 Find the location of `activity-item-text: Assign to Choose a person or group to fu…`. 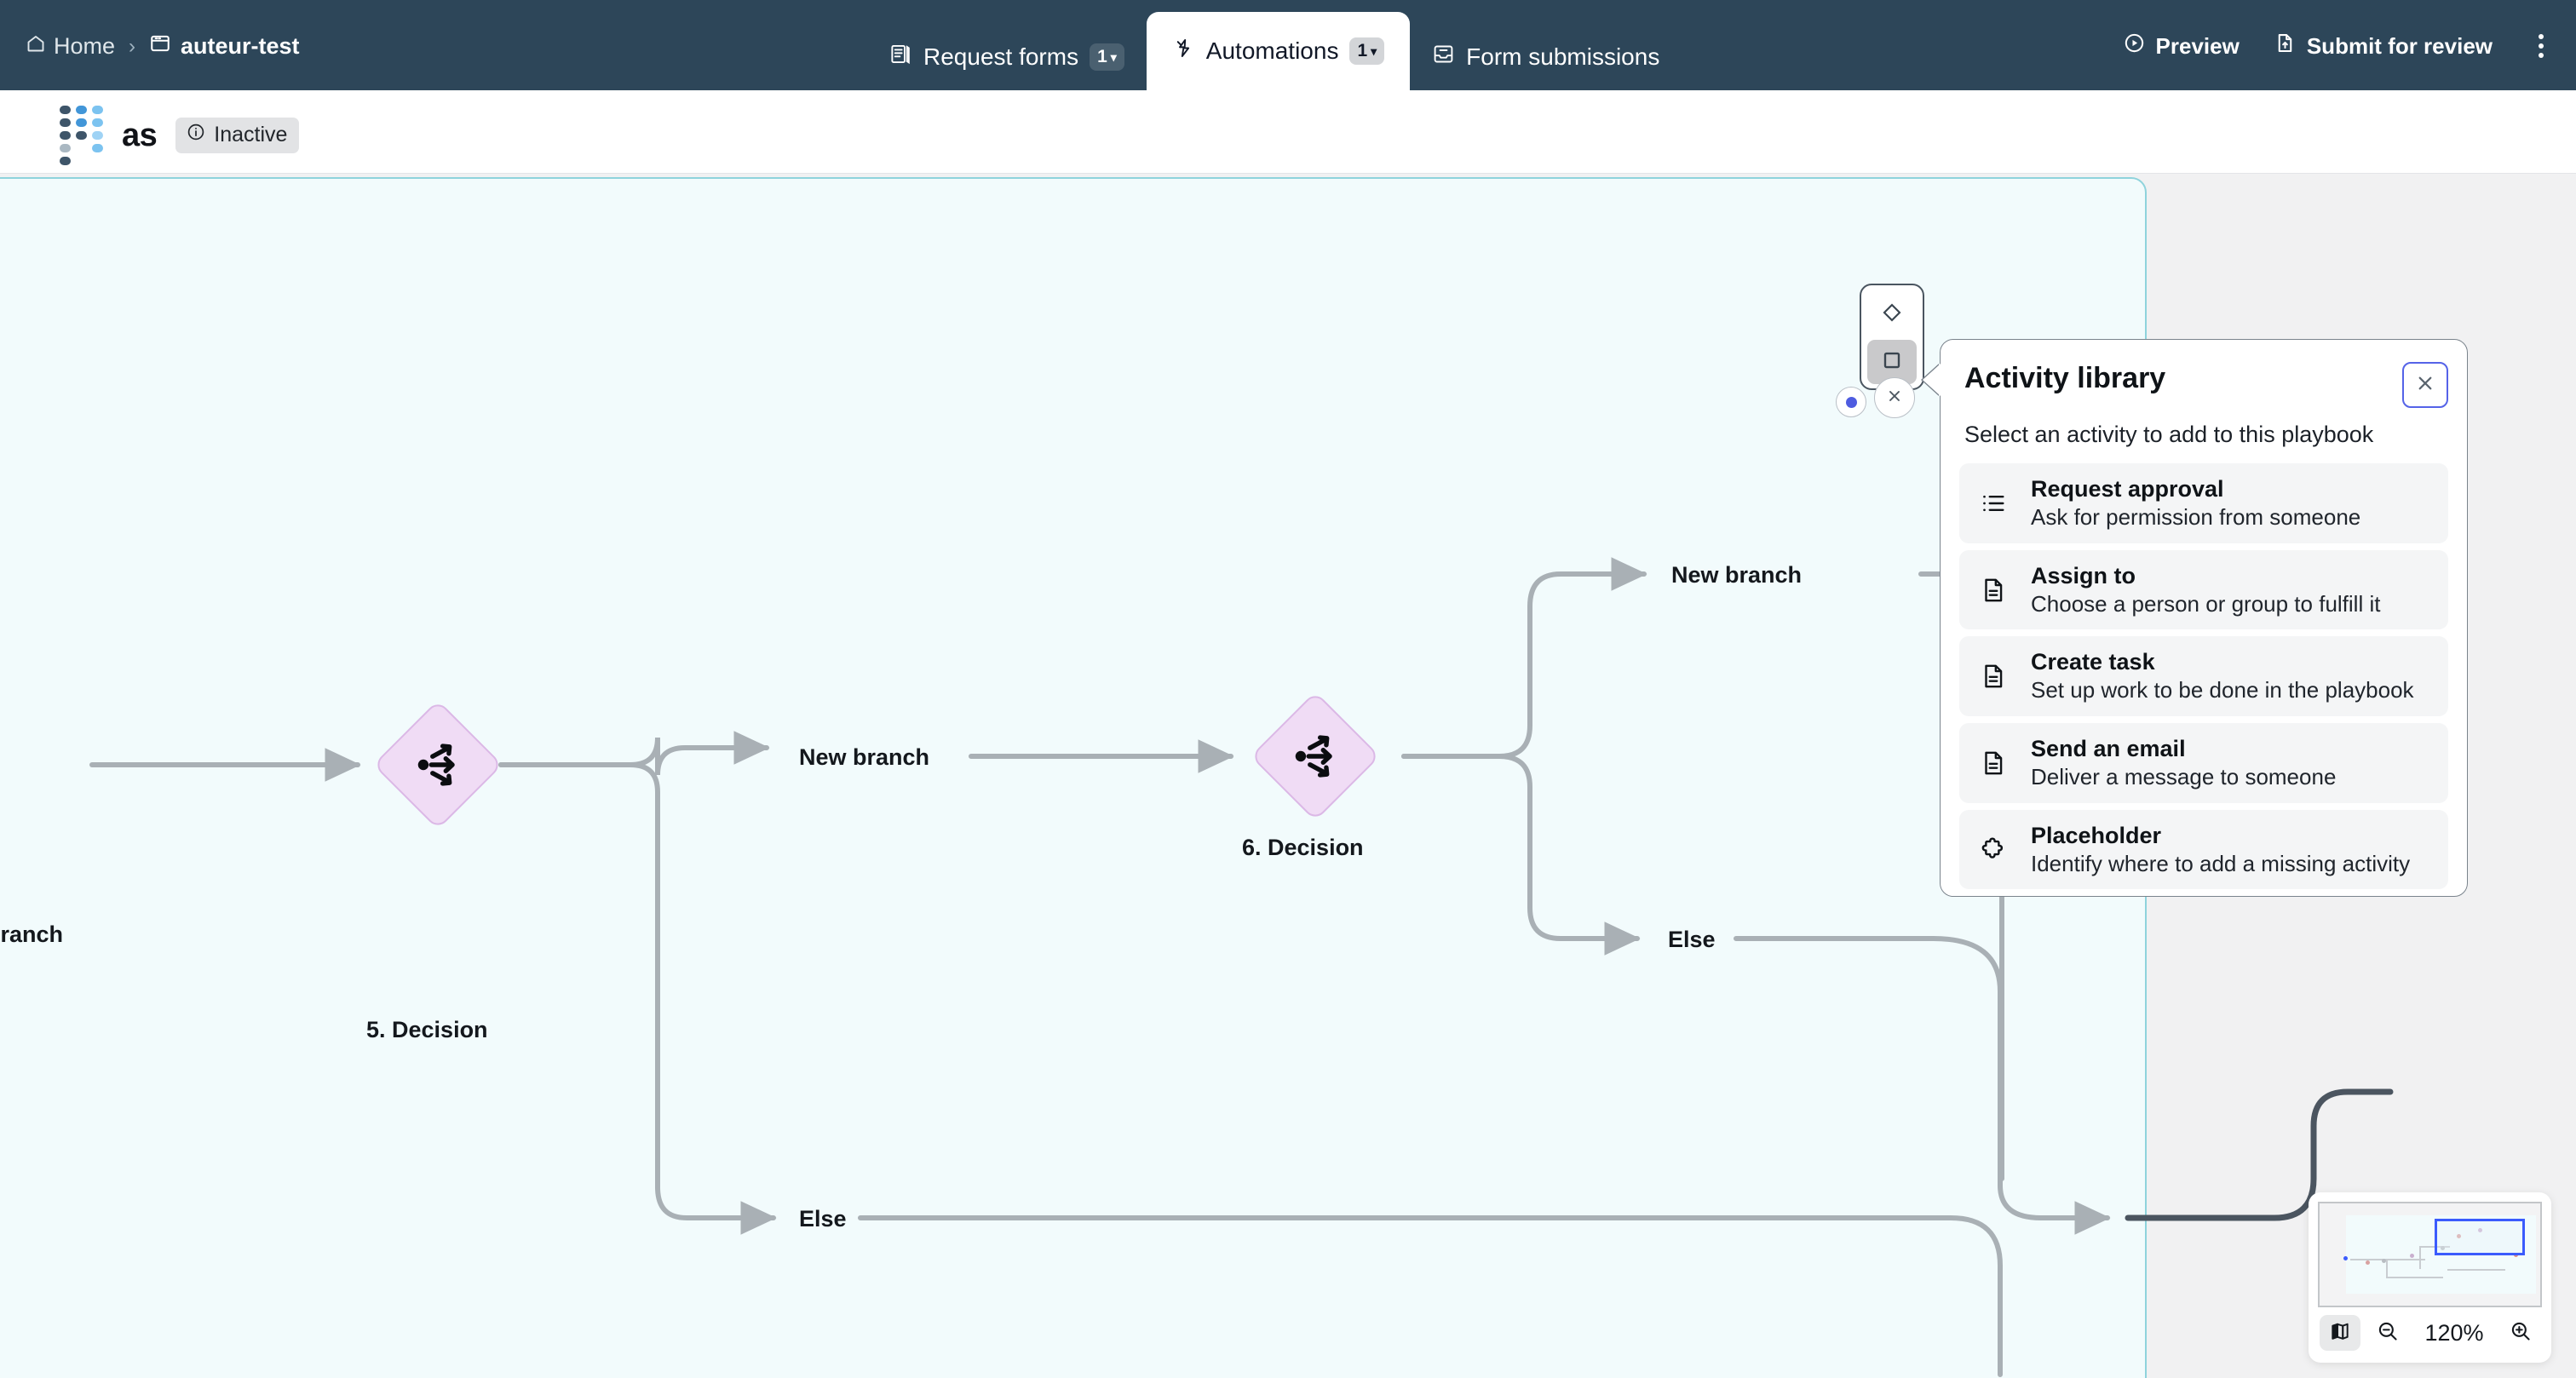

activity-item-text: Assign to Choose a person or group to fu… is located at coordinates (2205, 590).